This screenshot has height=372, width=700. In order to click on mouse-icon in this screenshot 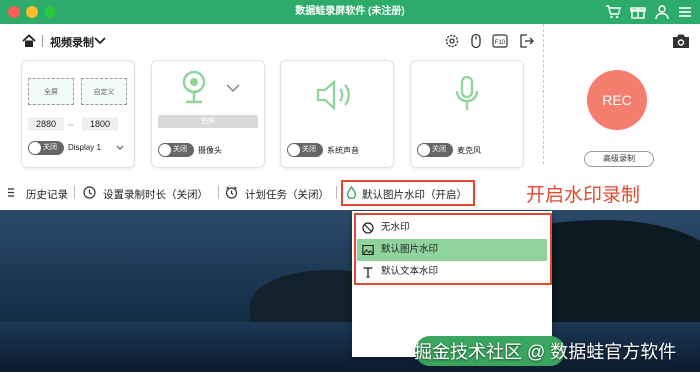, I will do `click(476, 41)`.